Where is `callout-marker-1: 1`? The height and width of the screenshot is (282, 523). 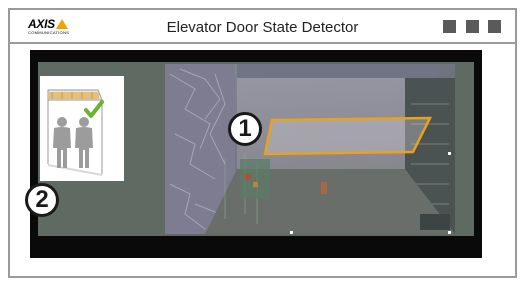 callout-marker-1: 1 is located at coordinates (245, 129).